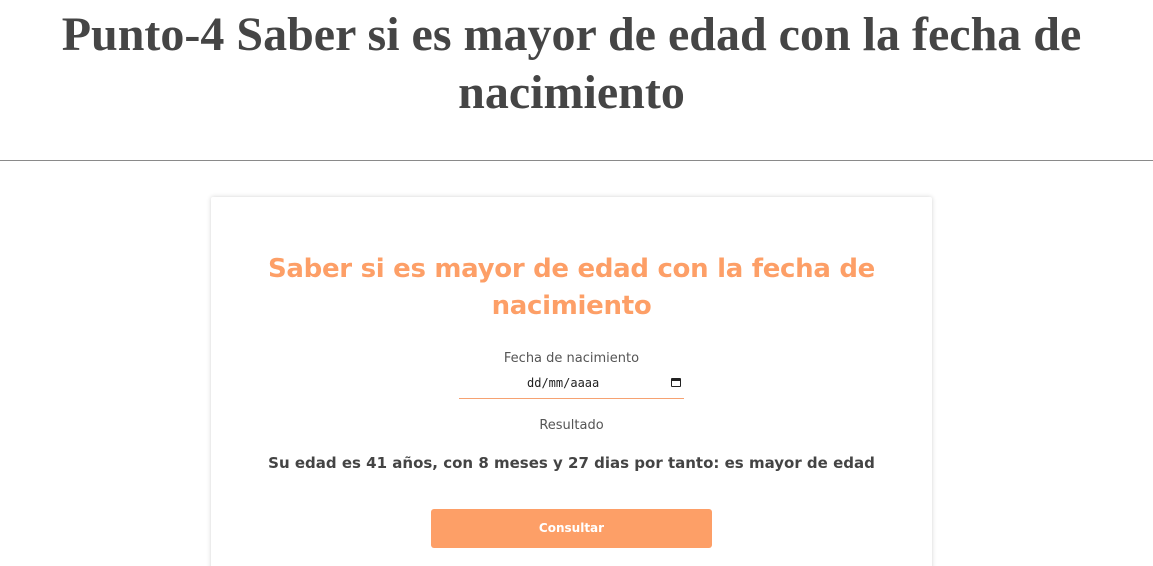 The height and width of the screenshot is (566, 1153). What do you see at coordinates (563, 383) in the screenshot?
I see `birthdate-value: dd/mm/aaaa` at bounding box center [563, 383].